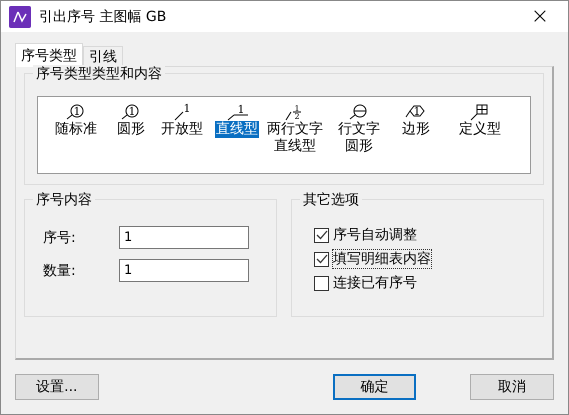  Describe the element at coordinates (76, 129) in the screenshot. I see `style-option: 随标准` at that location.